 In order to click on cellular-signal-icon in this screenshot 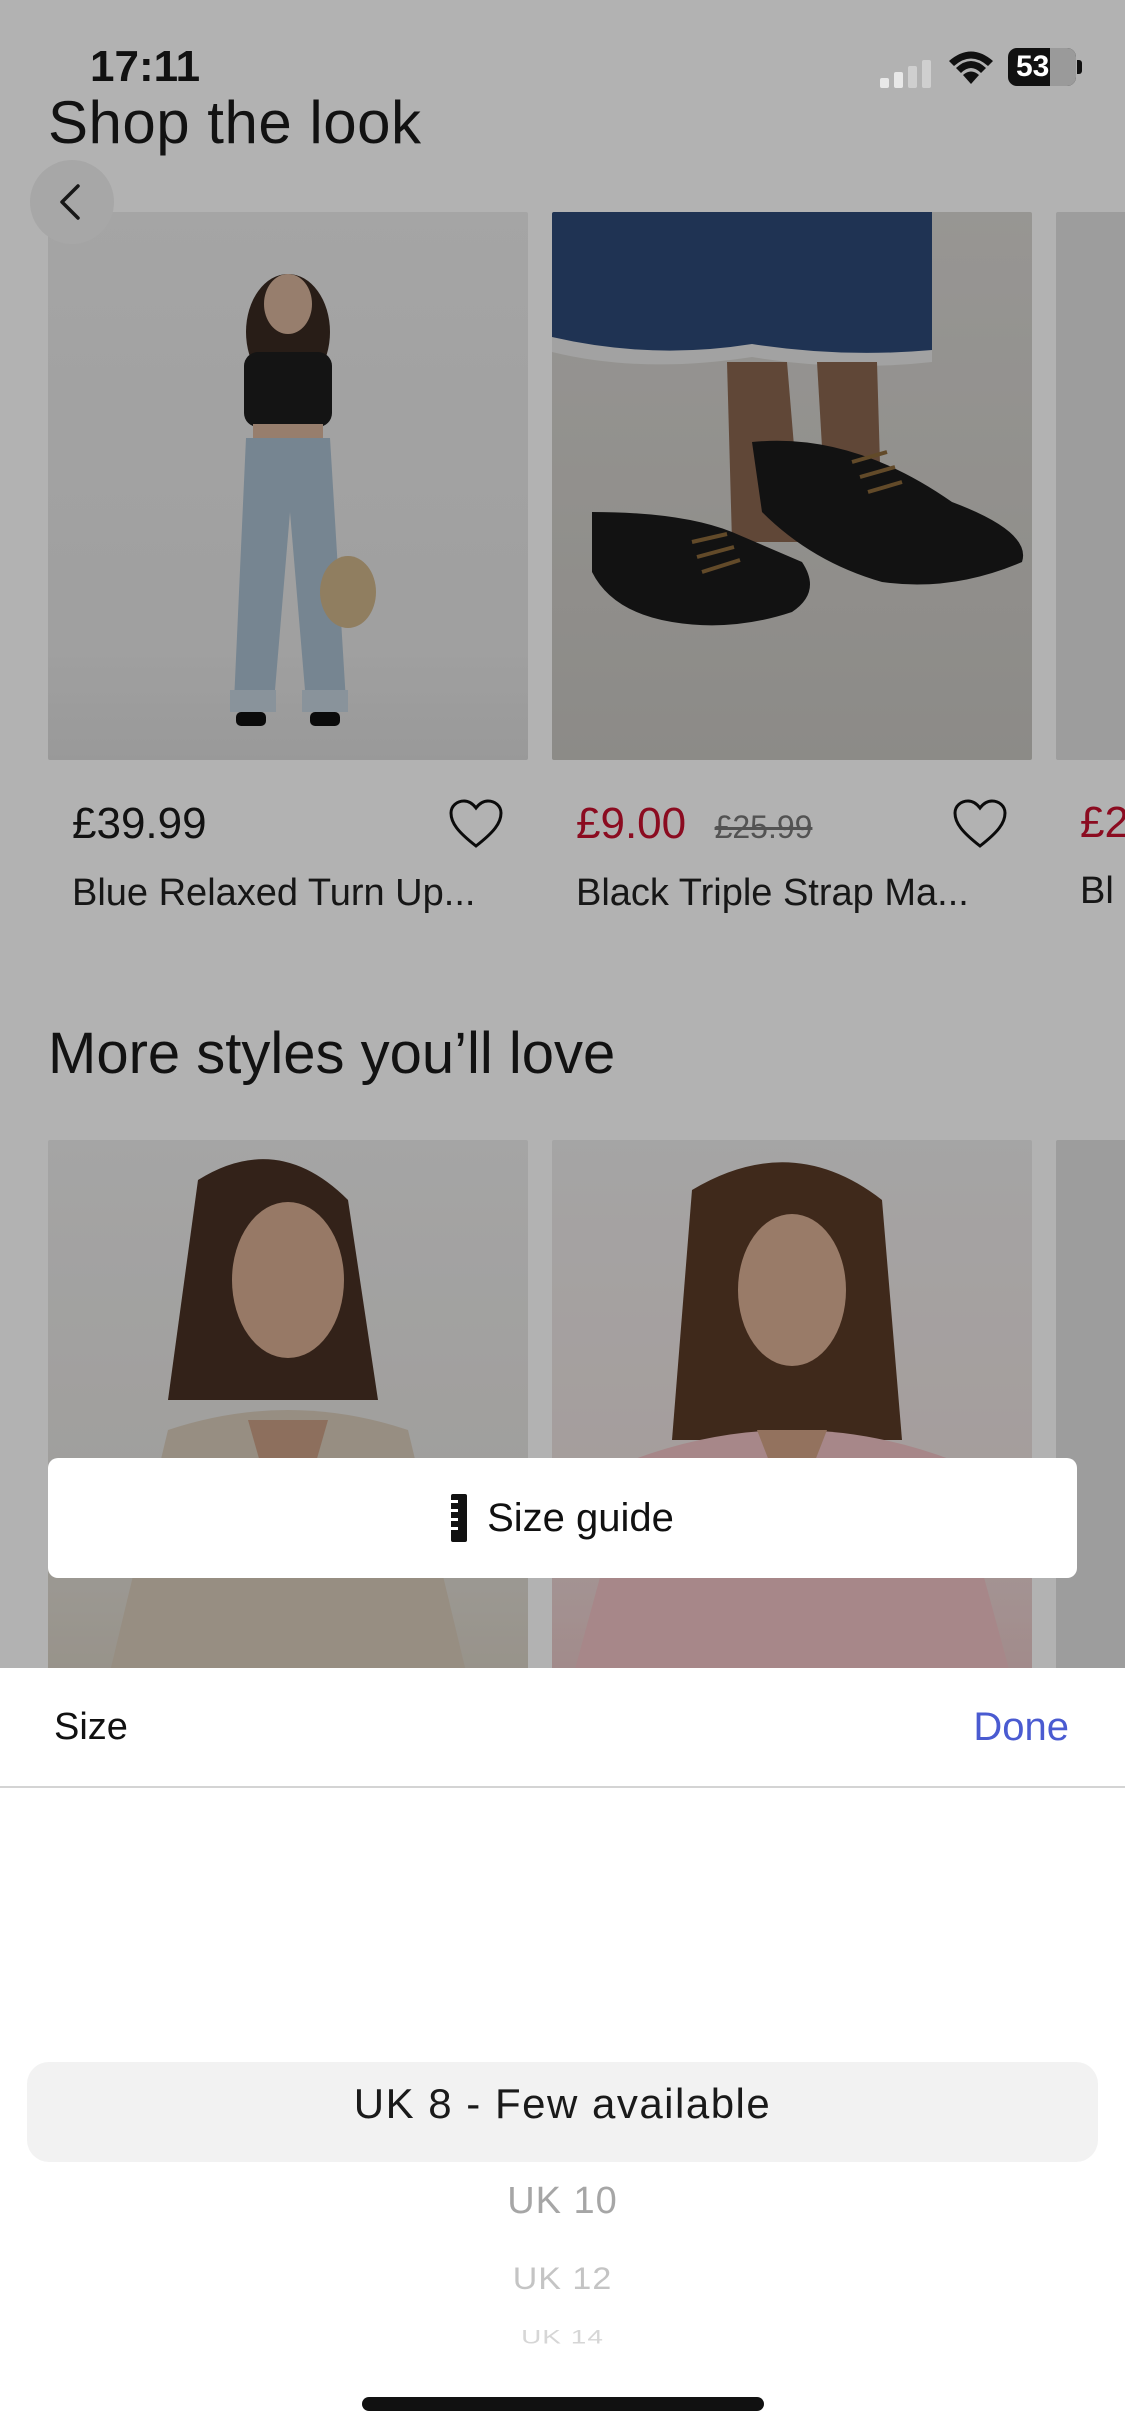, I will do `click(905, 74)`.